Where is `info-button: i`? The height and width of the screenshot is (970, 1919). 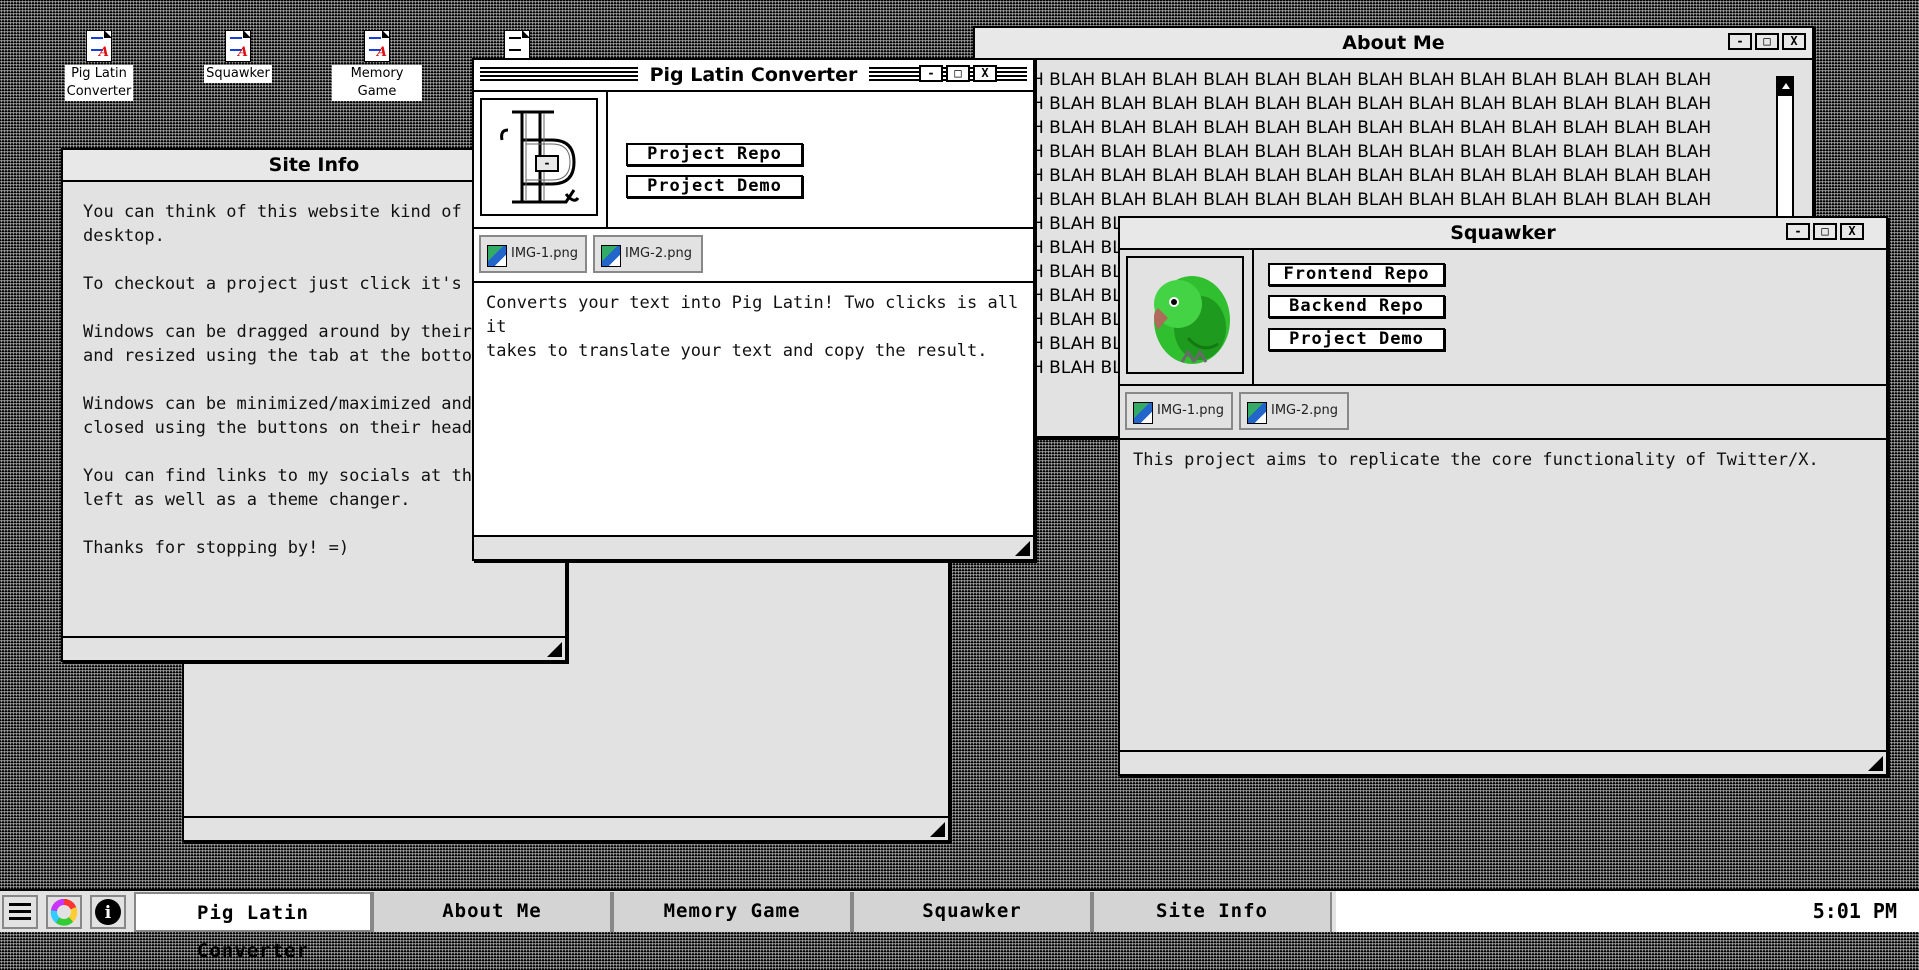
info-button: i is located at coordinates (108, 912).